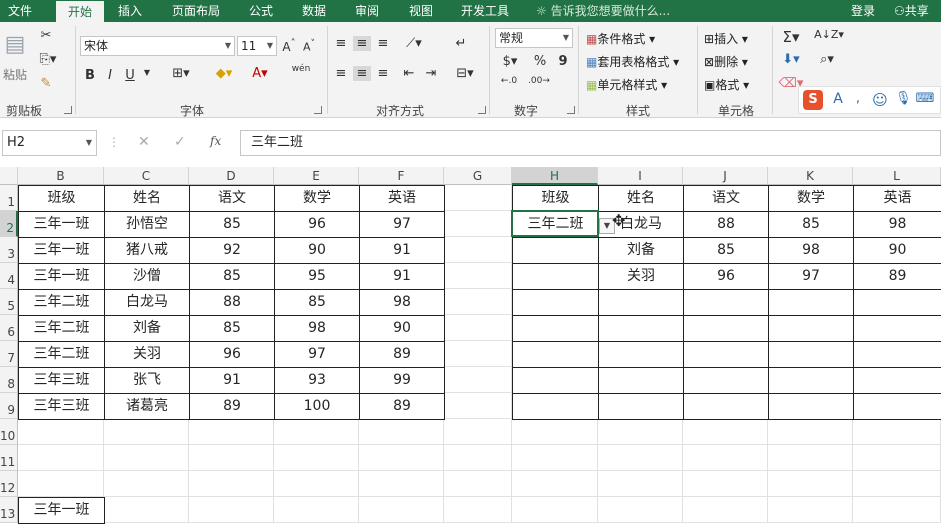 The height and width of the screenshot is (531, 941). What do you see at coordinates (863, 11) in the screenshot?
I see `login-link: 登录` at bounding box center [863, 11].